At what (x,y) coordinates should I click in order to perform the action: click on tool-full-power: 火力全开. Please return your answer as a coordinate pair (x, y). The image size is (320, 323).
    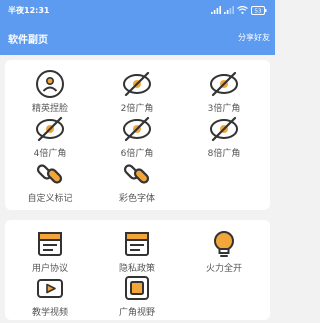
    Looking at the image, I should click on (224, 251).